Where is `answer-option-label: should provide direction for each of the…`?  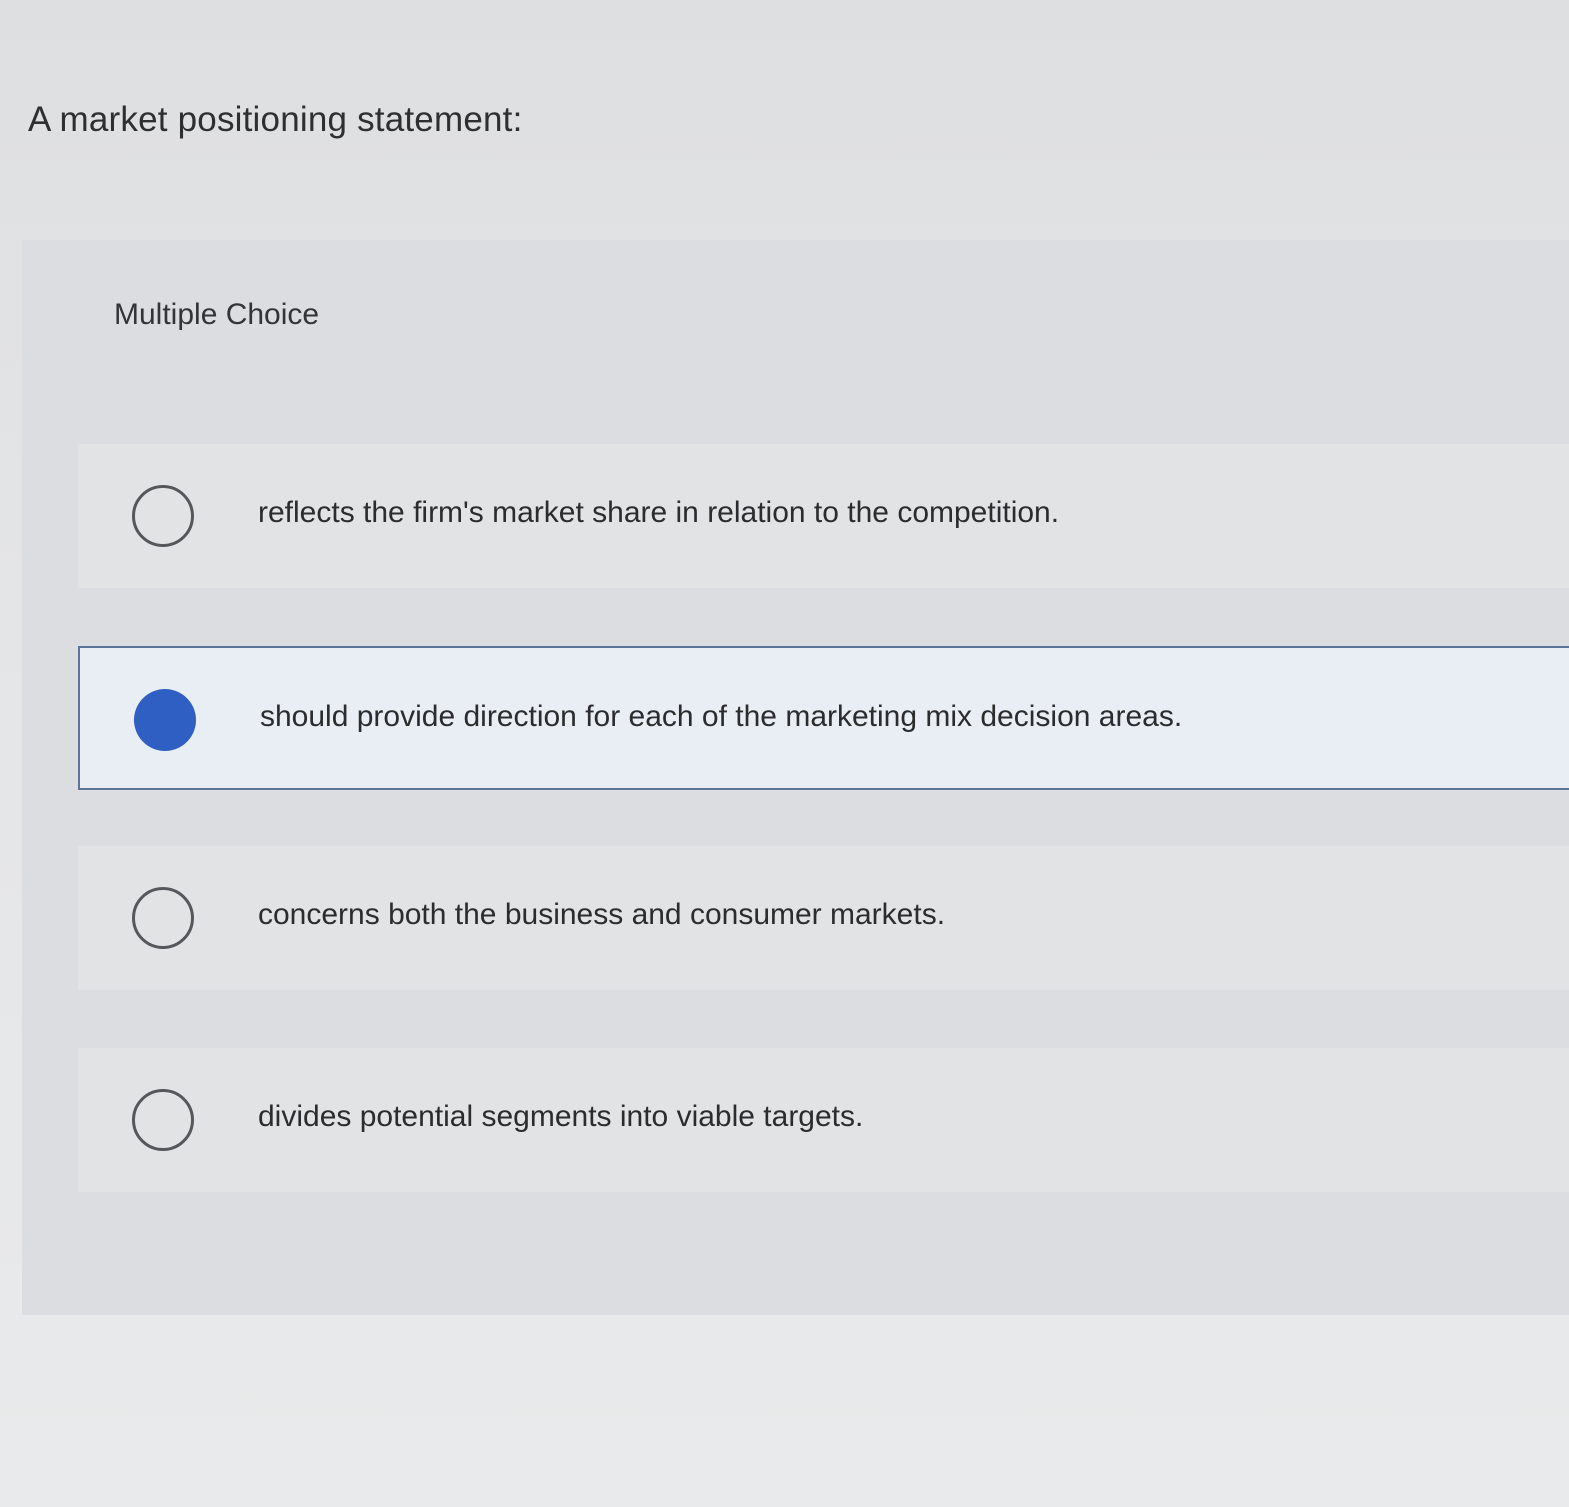 answer-option-label: should provide direction for each of the… is located at coordinates (721, 716).